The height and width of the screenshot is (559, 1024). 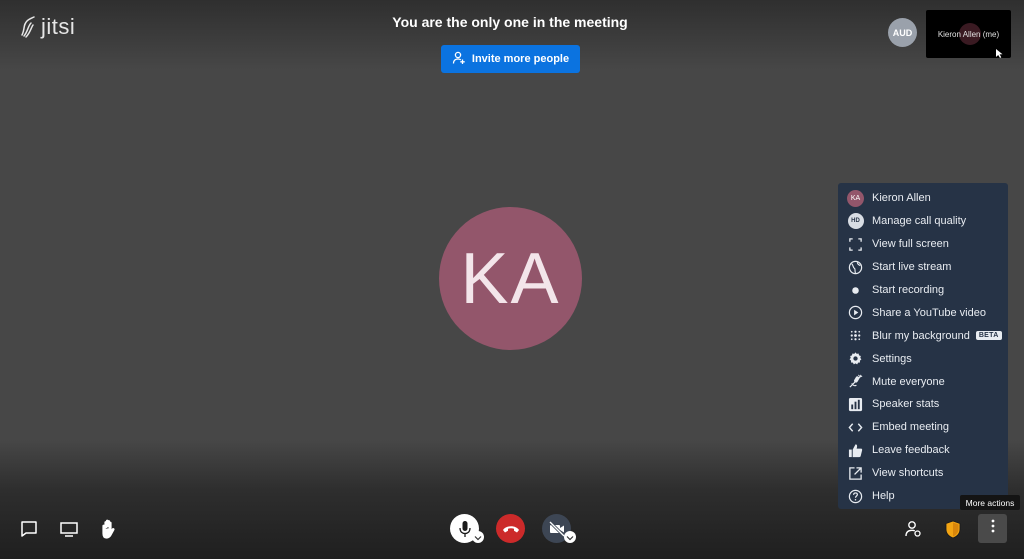 What do you see at coordinates (892, 358) in the screenshot?
I see `menu-item-label: Settings` at bounding box center [892, 358].